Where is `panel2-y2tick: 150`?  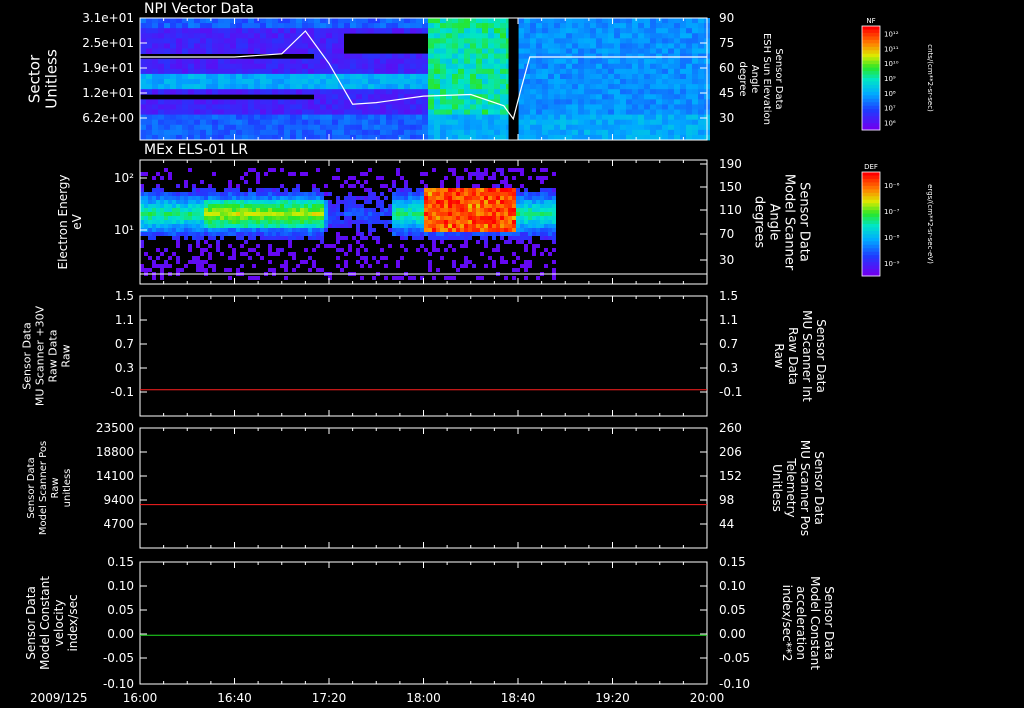 panel2-y2tick: 150 is located at coordinates (730, 187).